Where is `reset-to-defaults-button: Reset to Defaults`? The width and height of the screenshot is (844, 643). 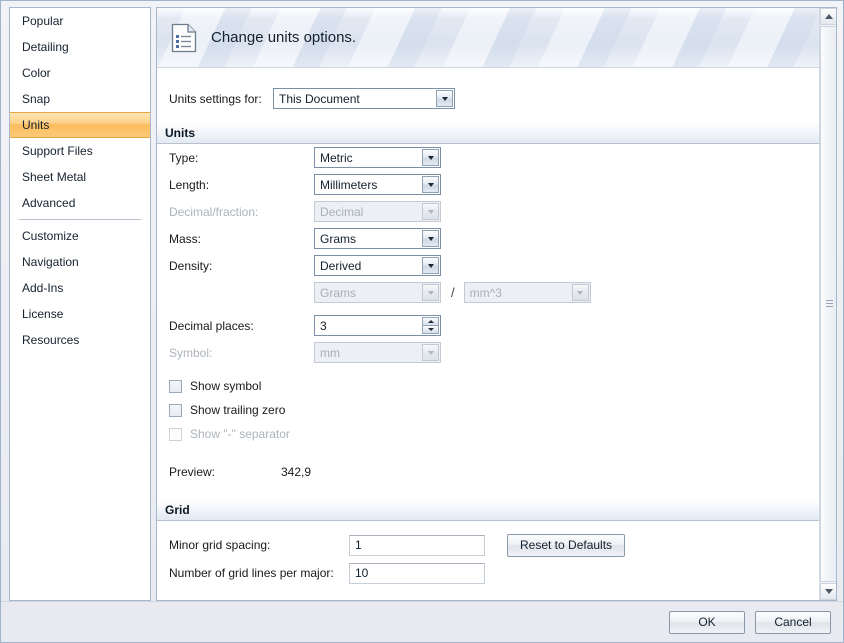 reset-to-defaults-button: Reset to Defaults is located at coordinates (566, 545).